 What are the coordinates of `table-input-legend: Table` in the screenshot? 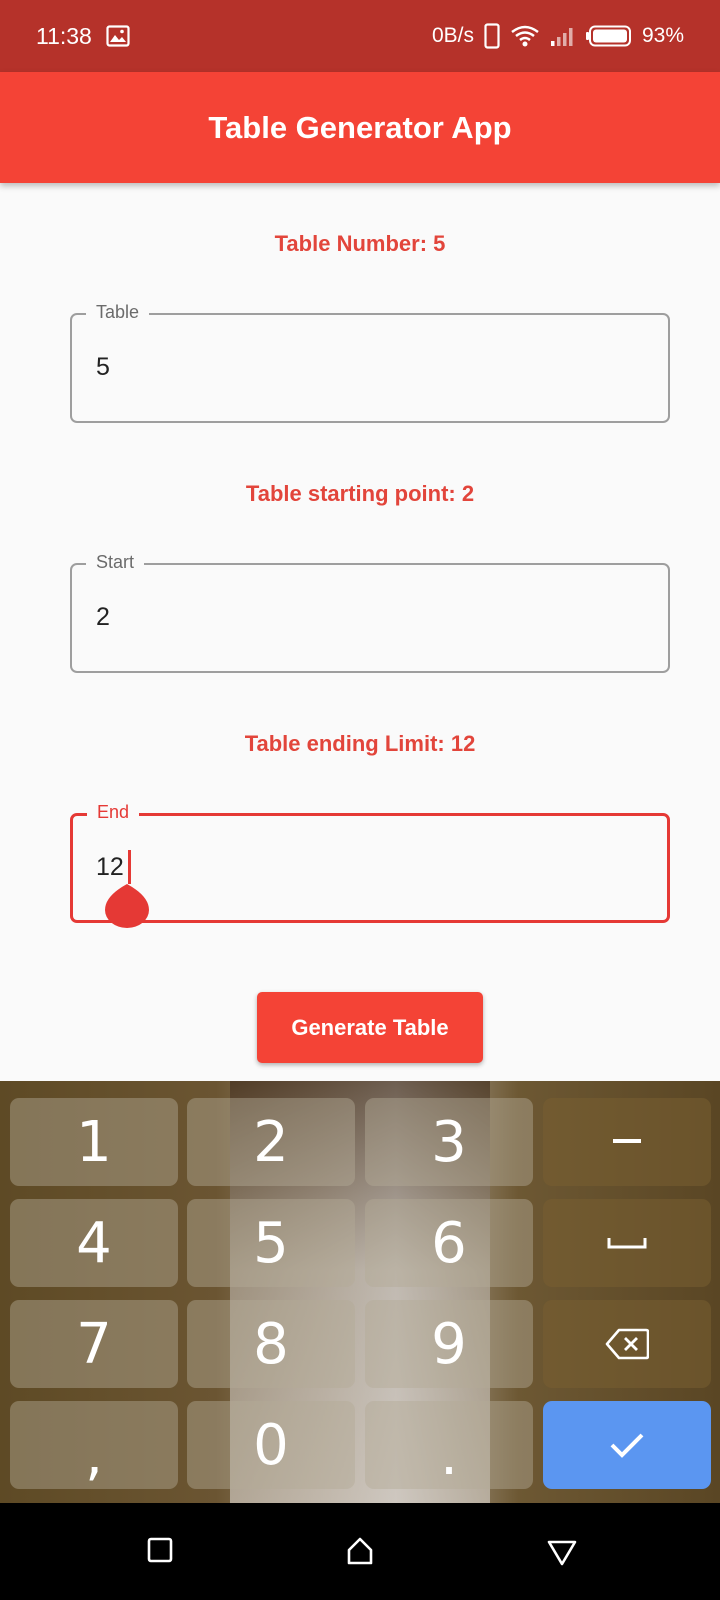 It's located at (118, 312).